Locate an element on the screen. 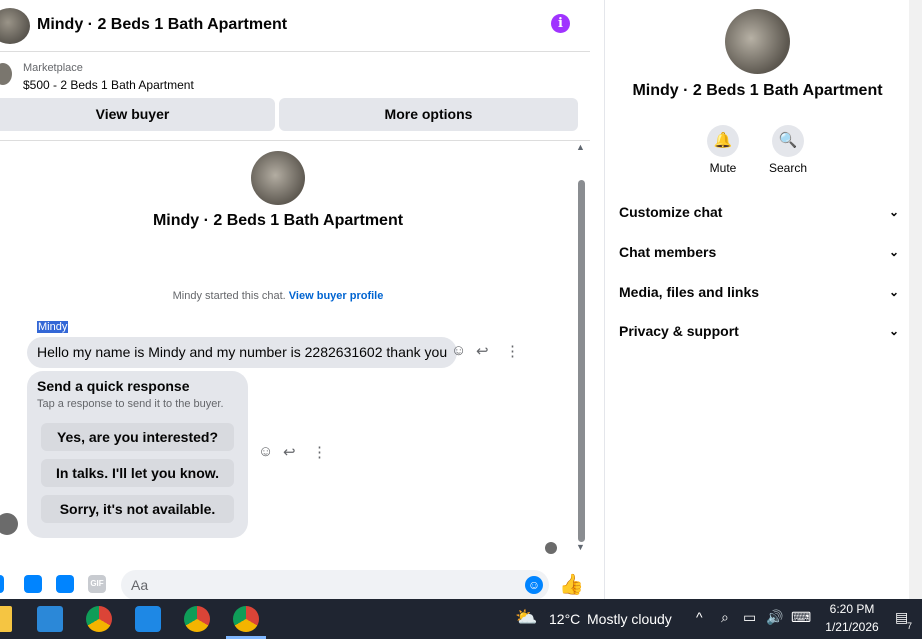  meet-now-icon: ⌕ is located at coordinates (725, 617).